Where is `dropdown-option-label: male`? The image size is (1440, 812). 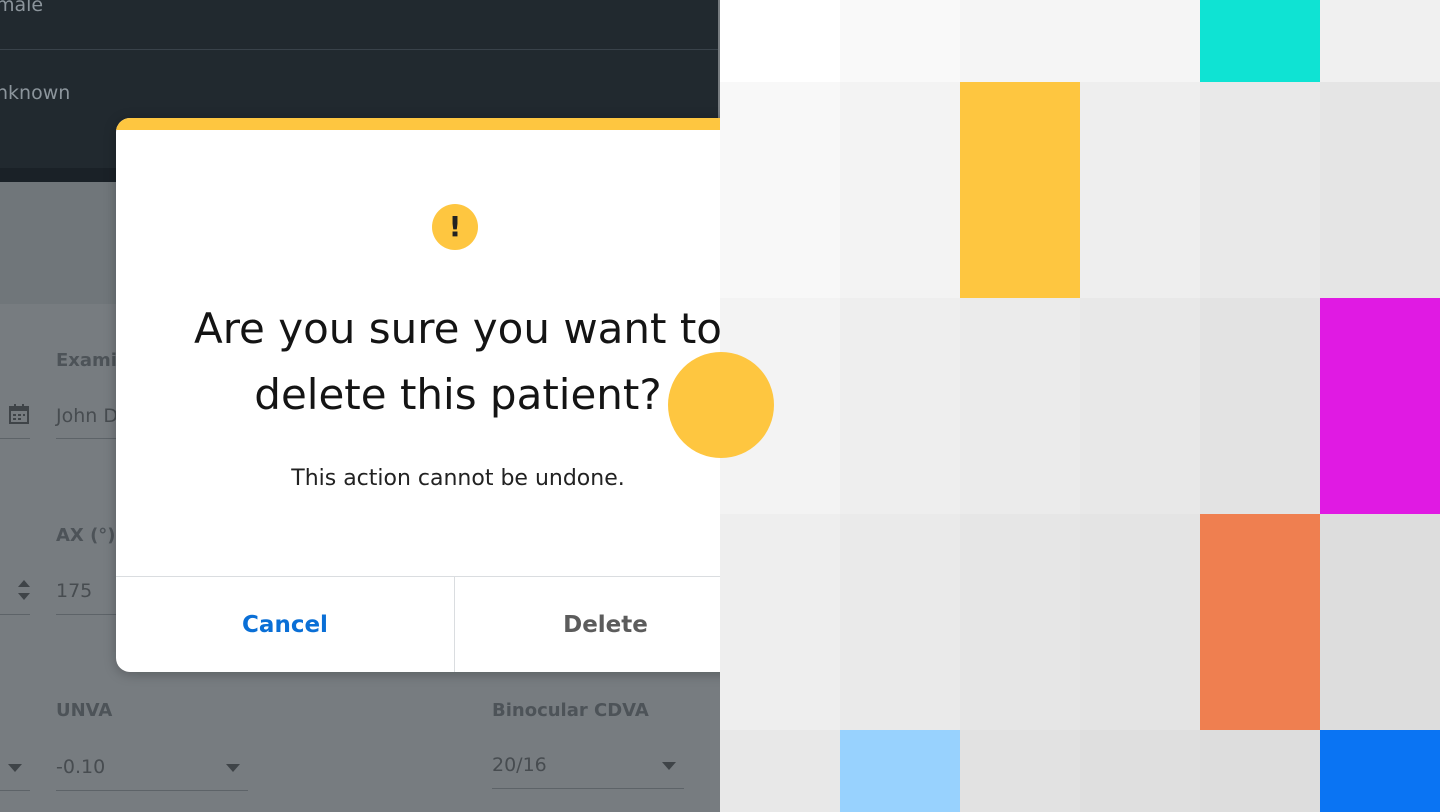
dropdown-option-label: male is located at coordinates (22, 8).